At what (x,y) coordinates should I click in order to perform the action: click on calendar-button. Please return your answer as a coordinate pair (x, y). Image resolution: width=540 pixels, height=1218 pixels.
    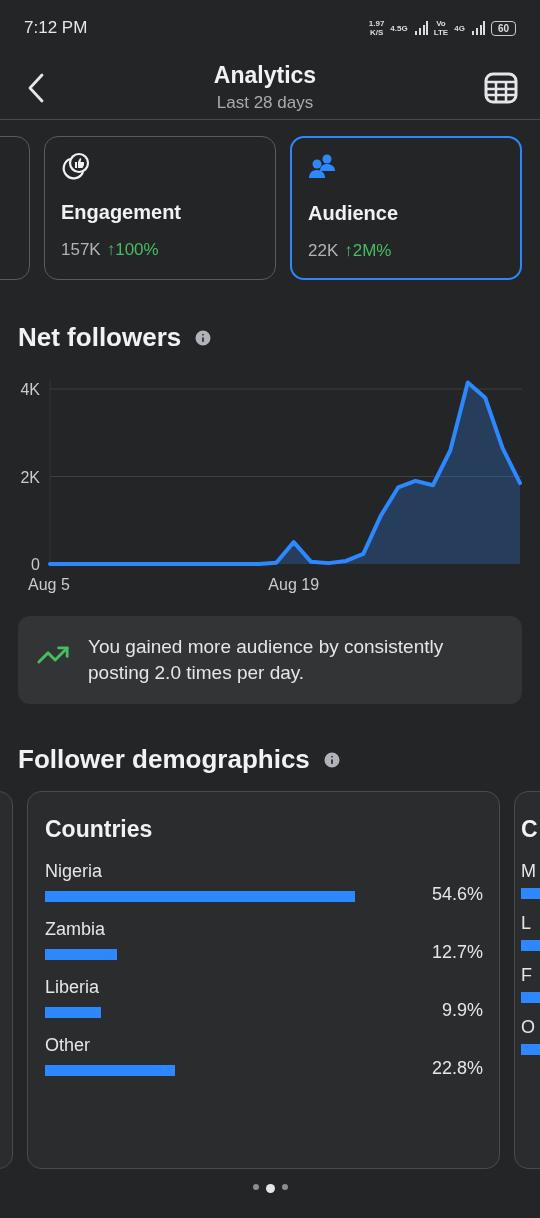
    Looking at the image, I should click on (501, 87).